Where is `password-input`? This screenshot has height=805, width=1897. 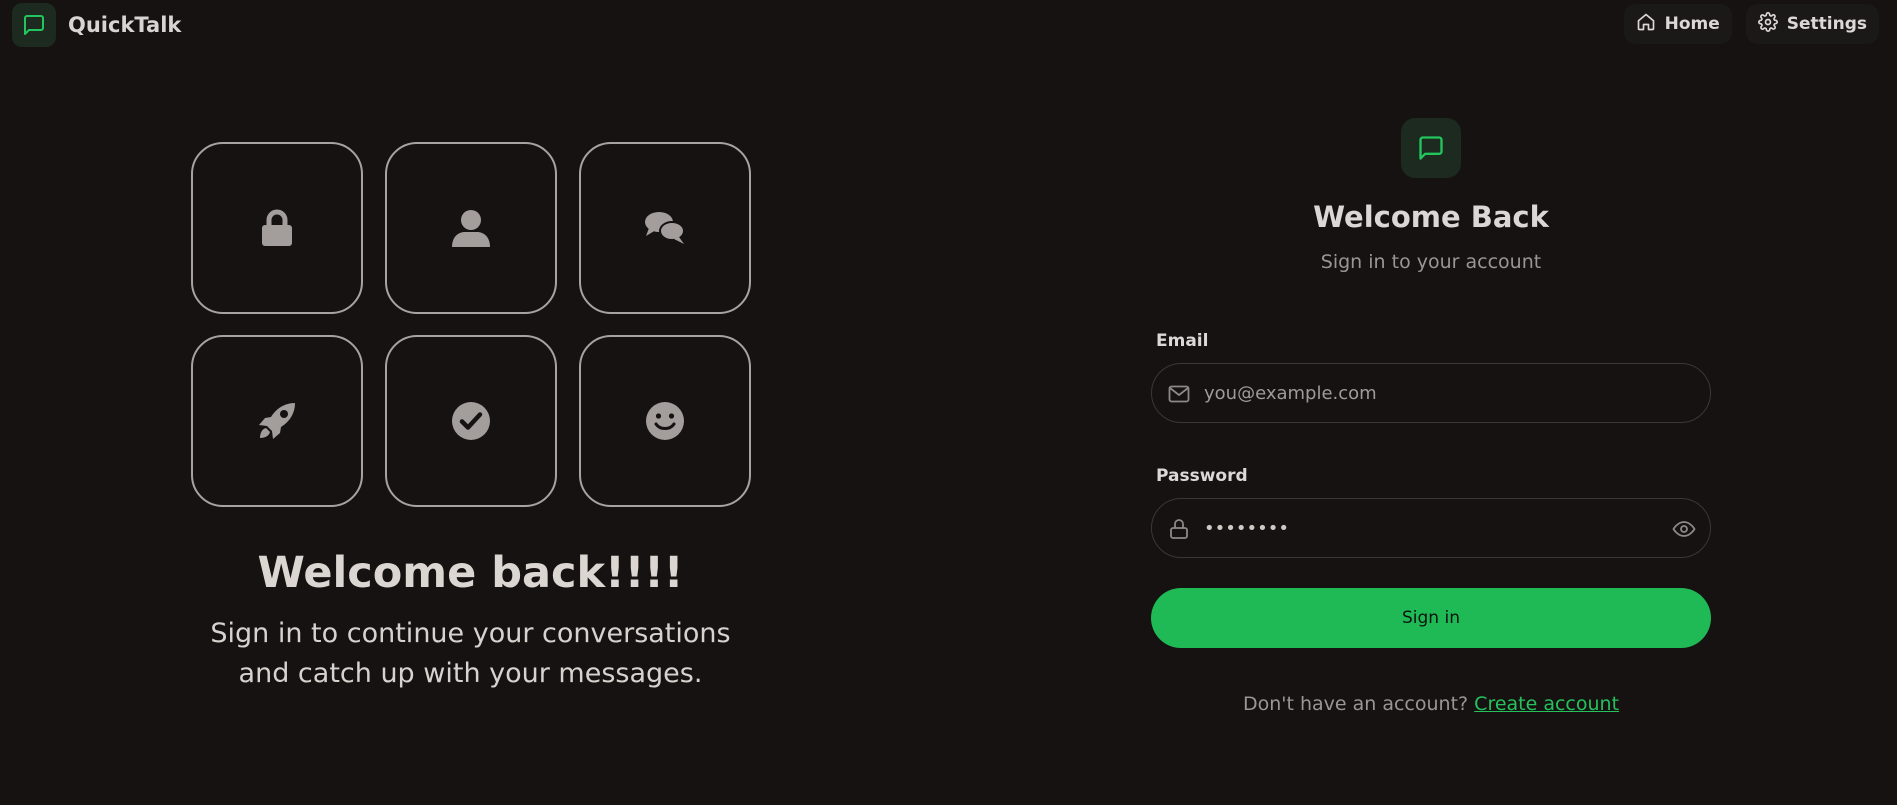 password-input is located at coordinates (1427, 528).